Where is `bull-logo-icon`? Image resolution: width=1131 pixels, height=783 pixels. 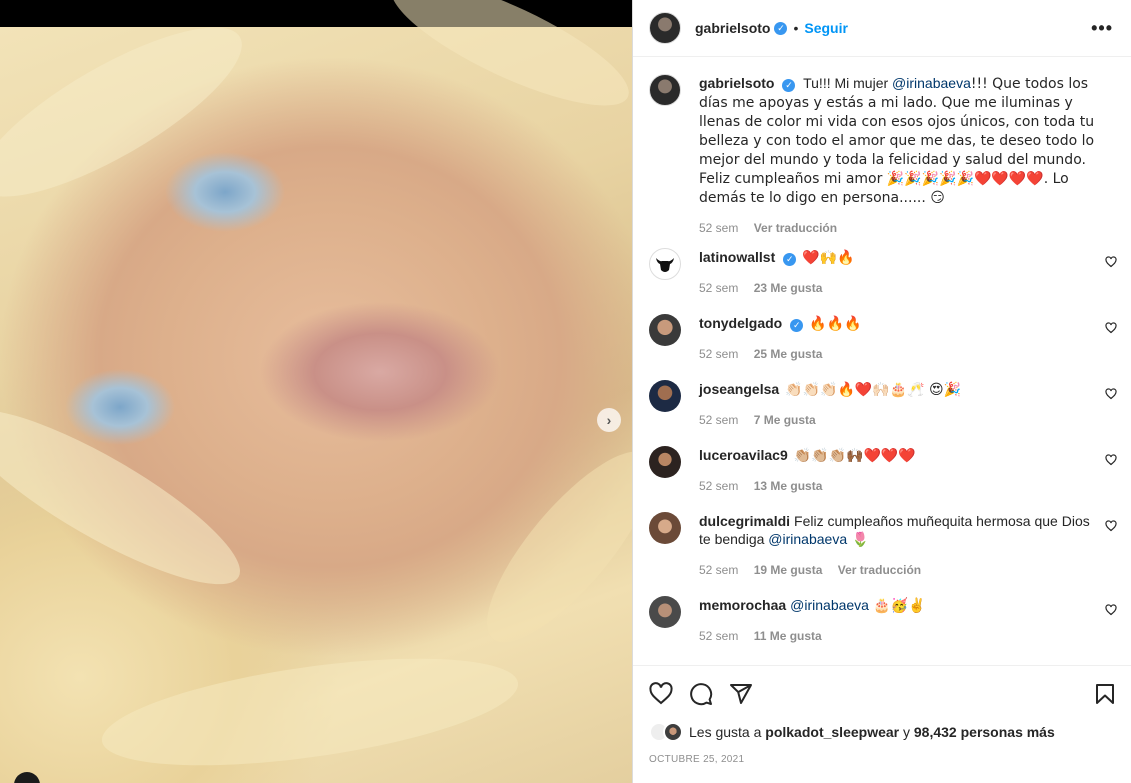
bull-logo-icon is located at coordinates (665, 265).